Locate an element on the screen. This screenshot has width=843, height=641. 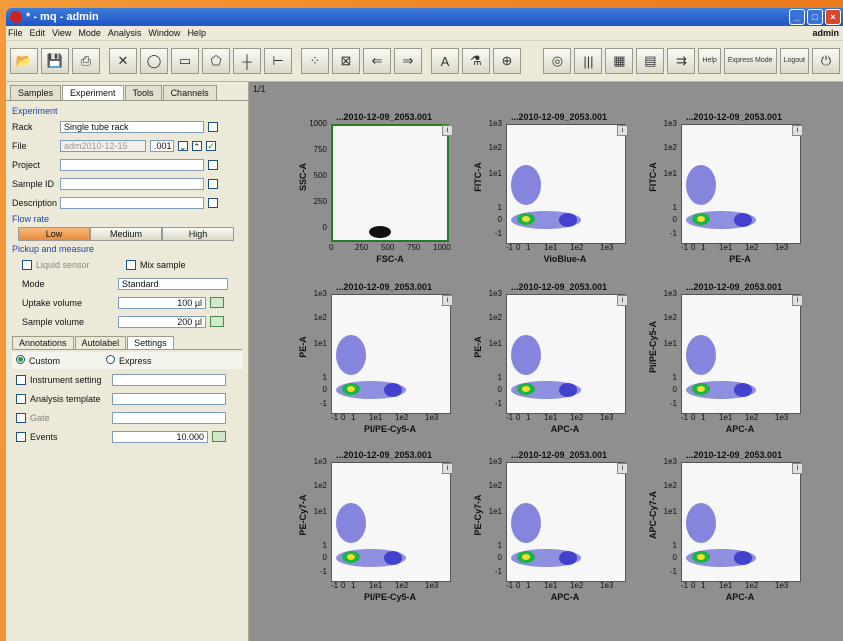
rack-icon: ▦ is located at coordinates (619, 61).